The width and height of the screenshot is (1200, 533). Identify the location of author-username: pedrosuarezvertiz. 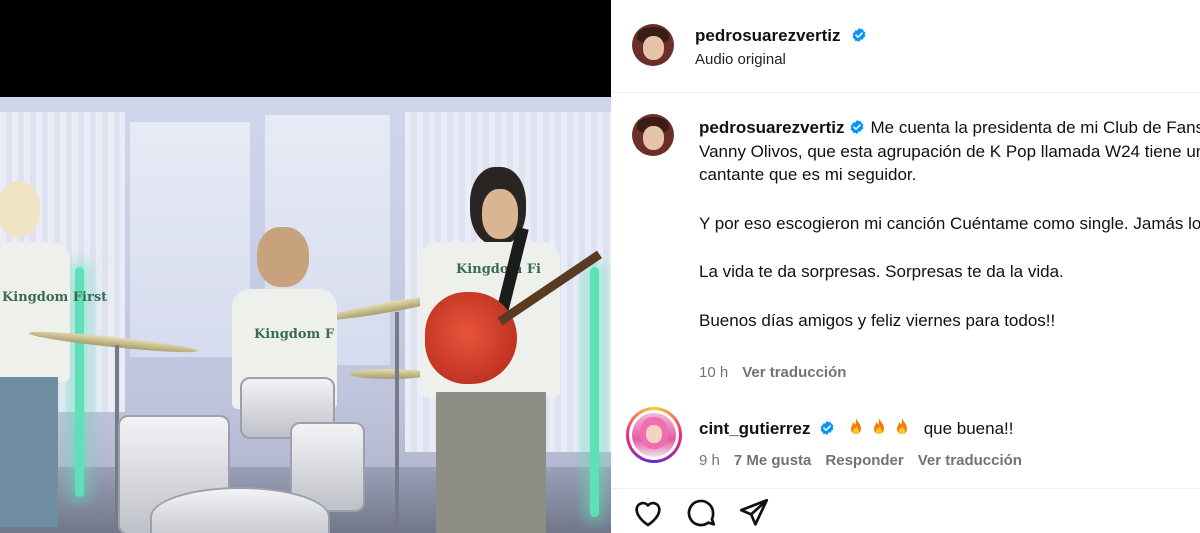
(768, 36).